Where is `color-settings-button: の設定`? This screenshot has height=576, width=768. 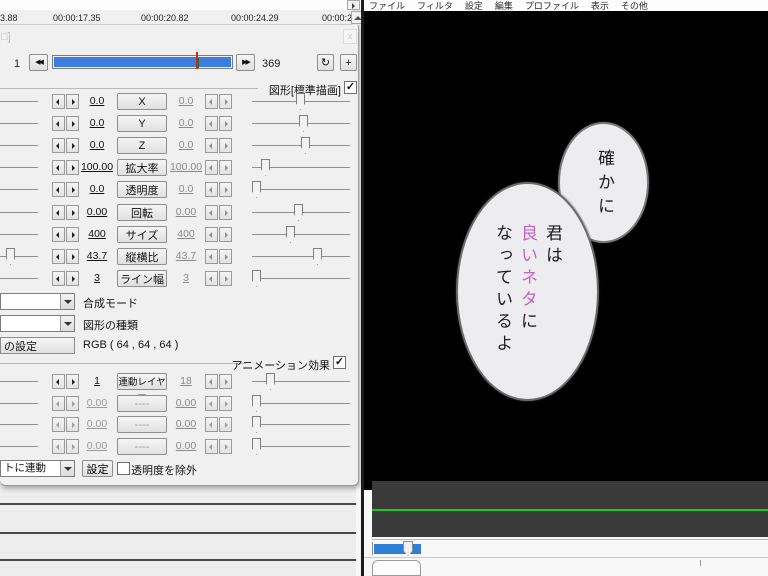
color-settings-button: の設定 is located at coordinates (37, 345).